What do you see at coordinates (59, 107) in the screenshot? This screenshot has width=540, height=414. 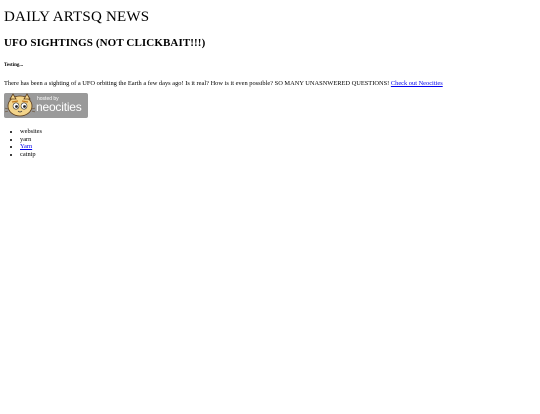 I see `badge-brand-text: neocities` at bounding box center [59, 107].